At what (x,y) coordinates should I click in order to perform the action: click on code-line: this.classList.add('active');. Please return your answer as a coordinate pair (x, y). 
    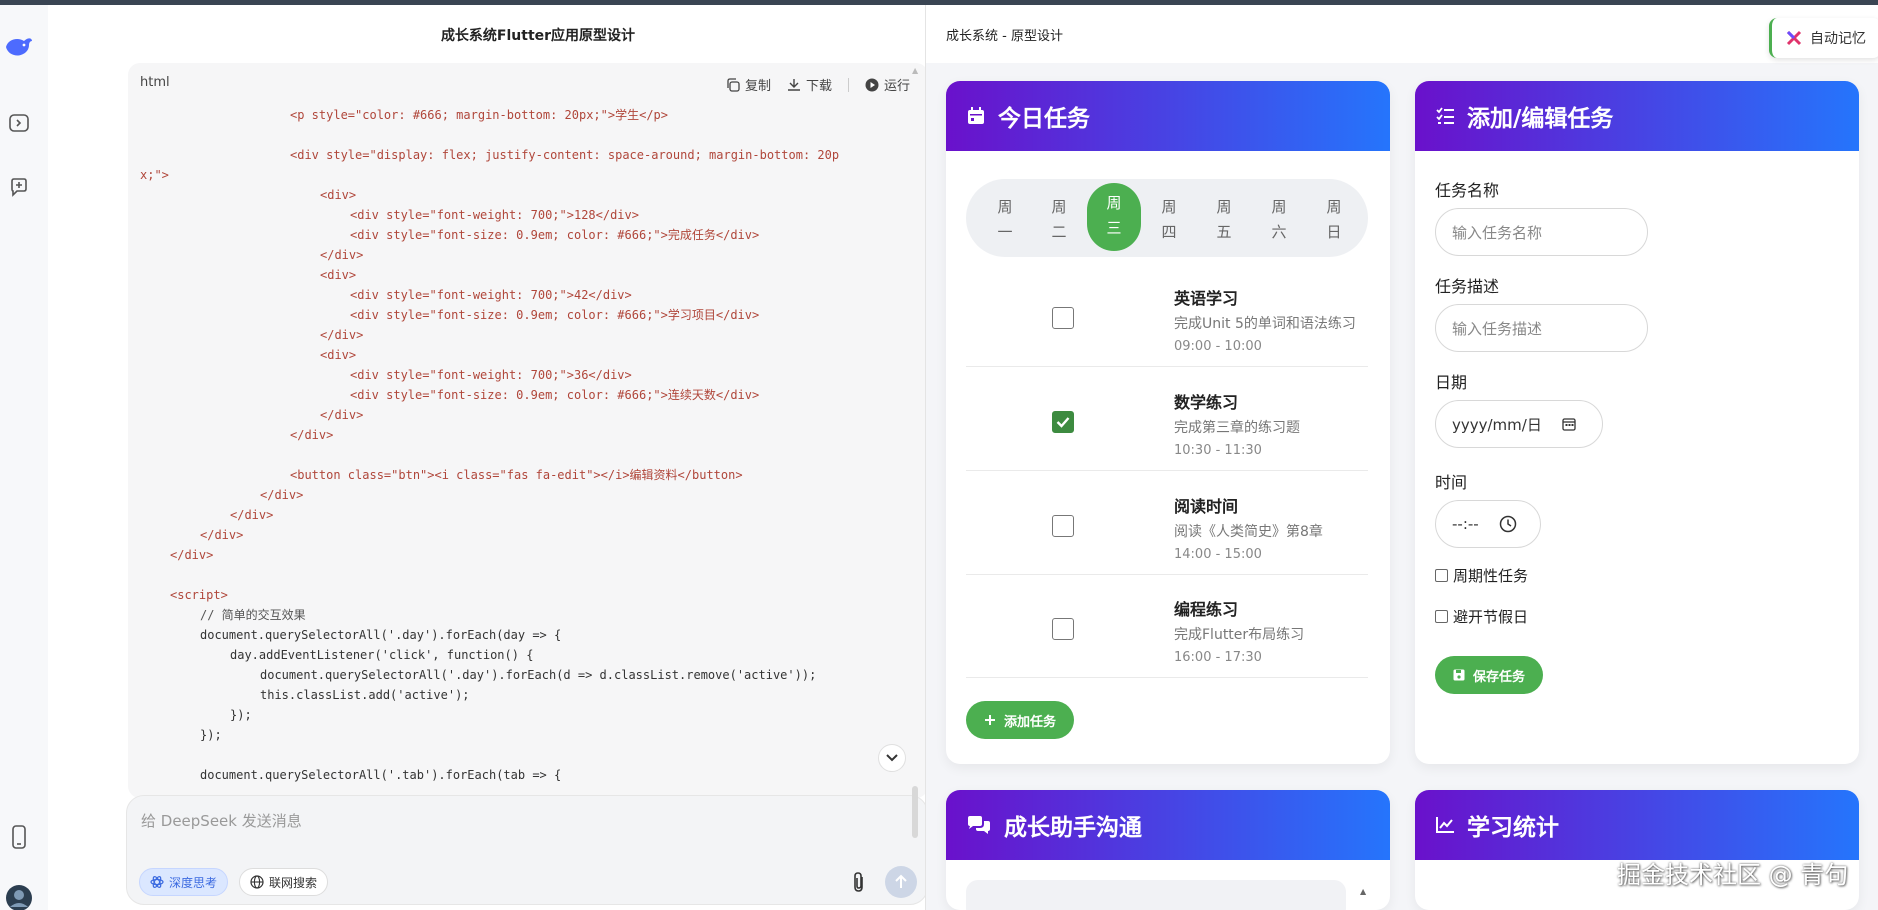
    Looking at the image, I should click on (365, 695).